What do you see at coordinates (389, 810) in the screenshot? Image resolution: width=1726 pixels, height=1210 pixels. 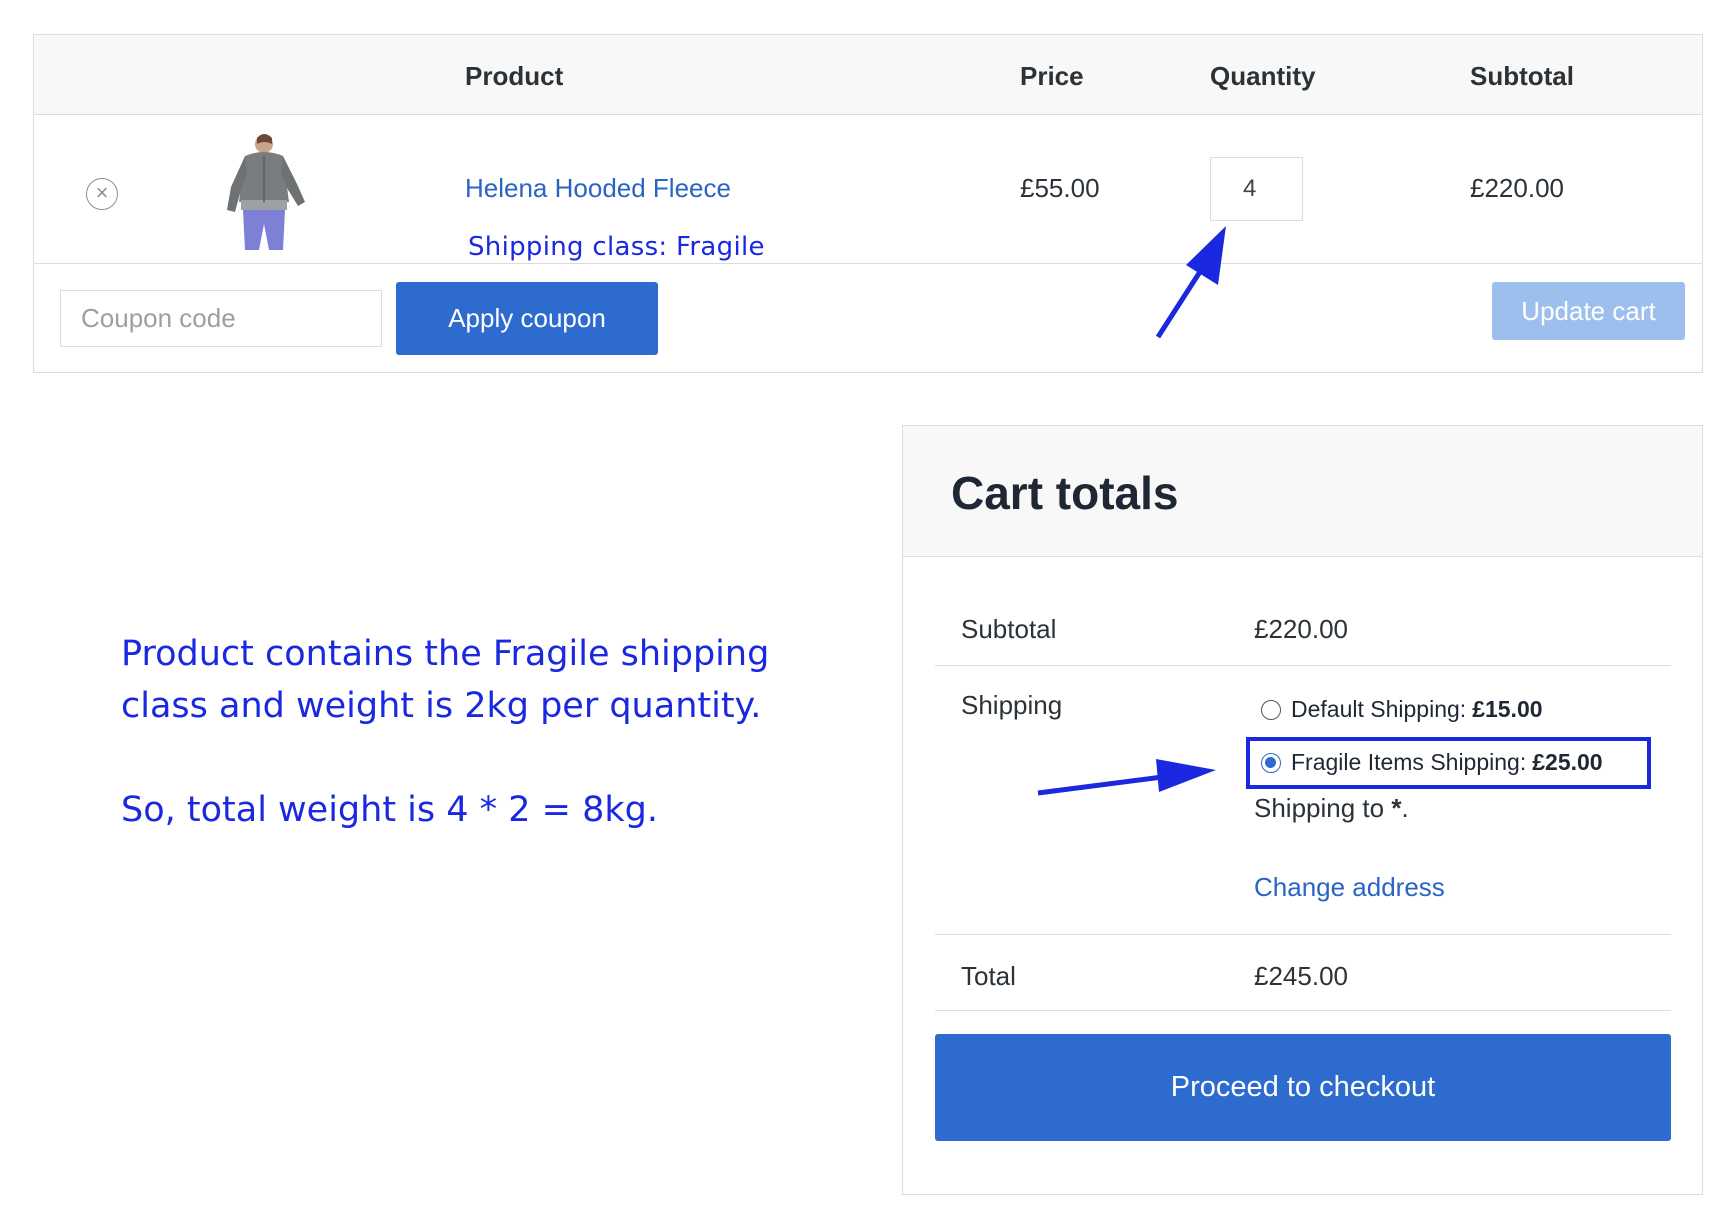 I see `annotation-line-2: So, total weight is 4 * 2 = 8kg.` at bounding box center [389, 810].